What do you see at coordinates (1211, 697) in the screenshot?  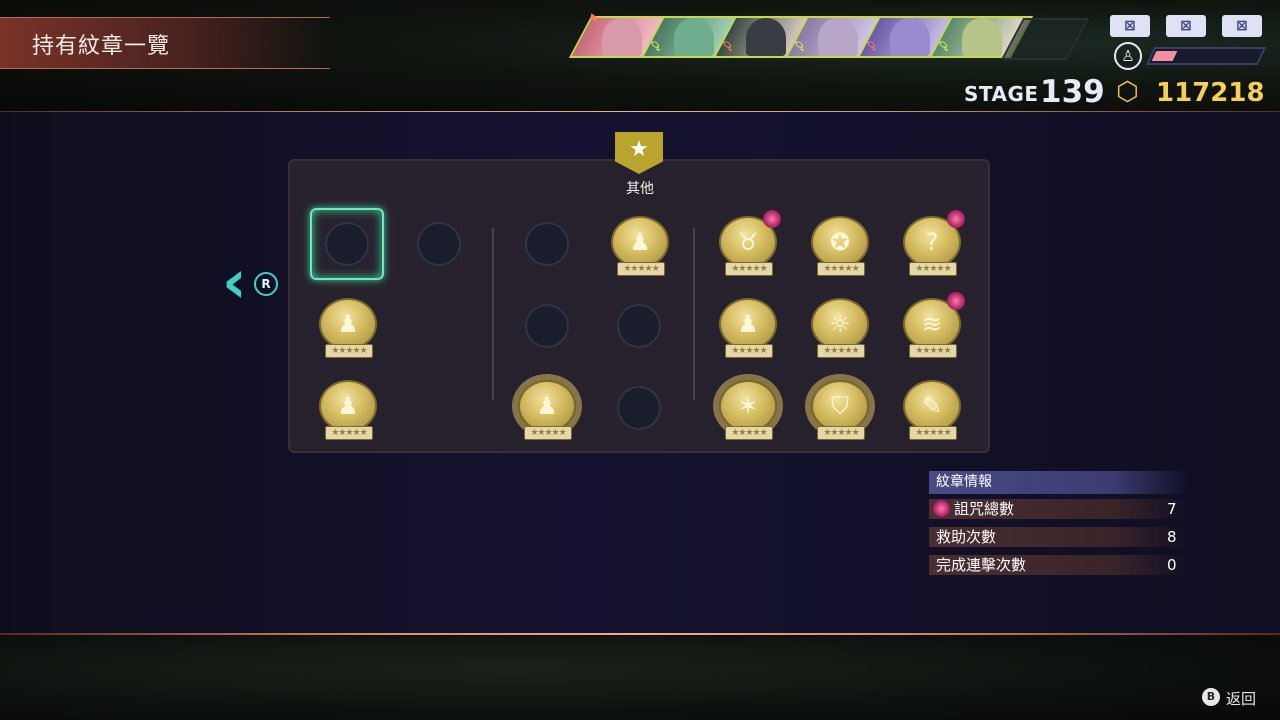 I see `b-button-icon: B` at bounding box center [1211, 697].